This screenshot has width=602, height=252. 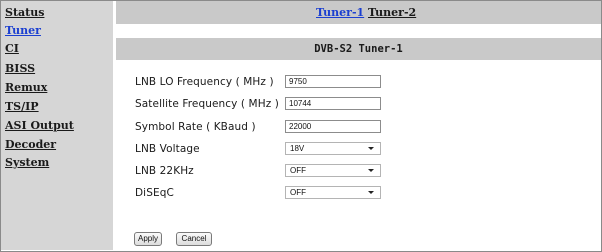 I want to click on sidebar-item-tuner: Tuner, so click(x=23, y=30).